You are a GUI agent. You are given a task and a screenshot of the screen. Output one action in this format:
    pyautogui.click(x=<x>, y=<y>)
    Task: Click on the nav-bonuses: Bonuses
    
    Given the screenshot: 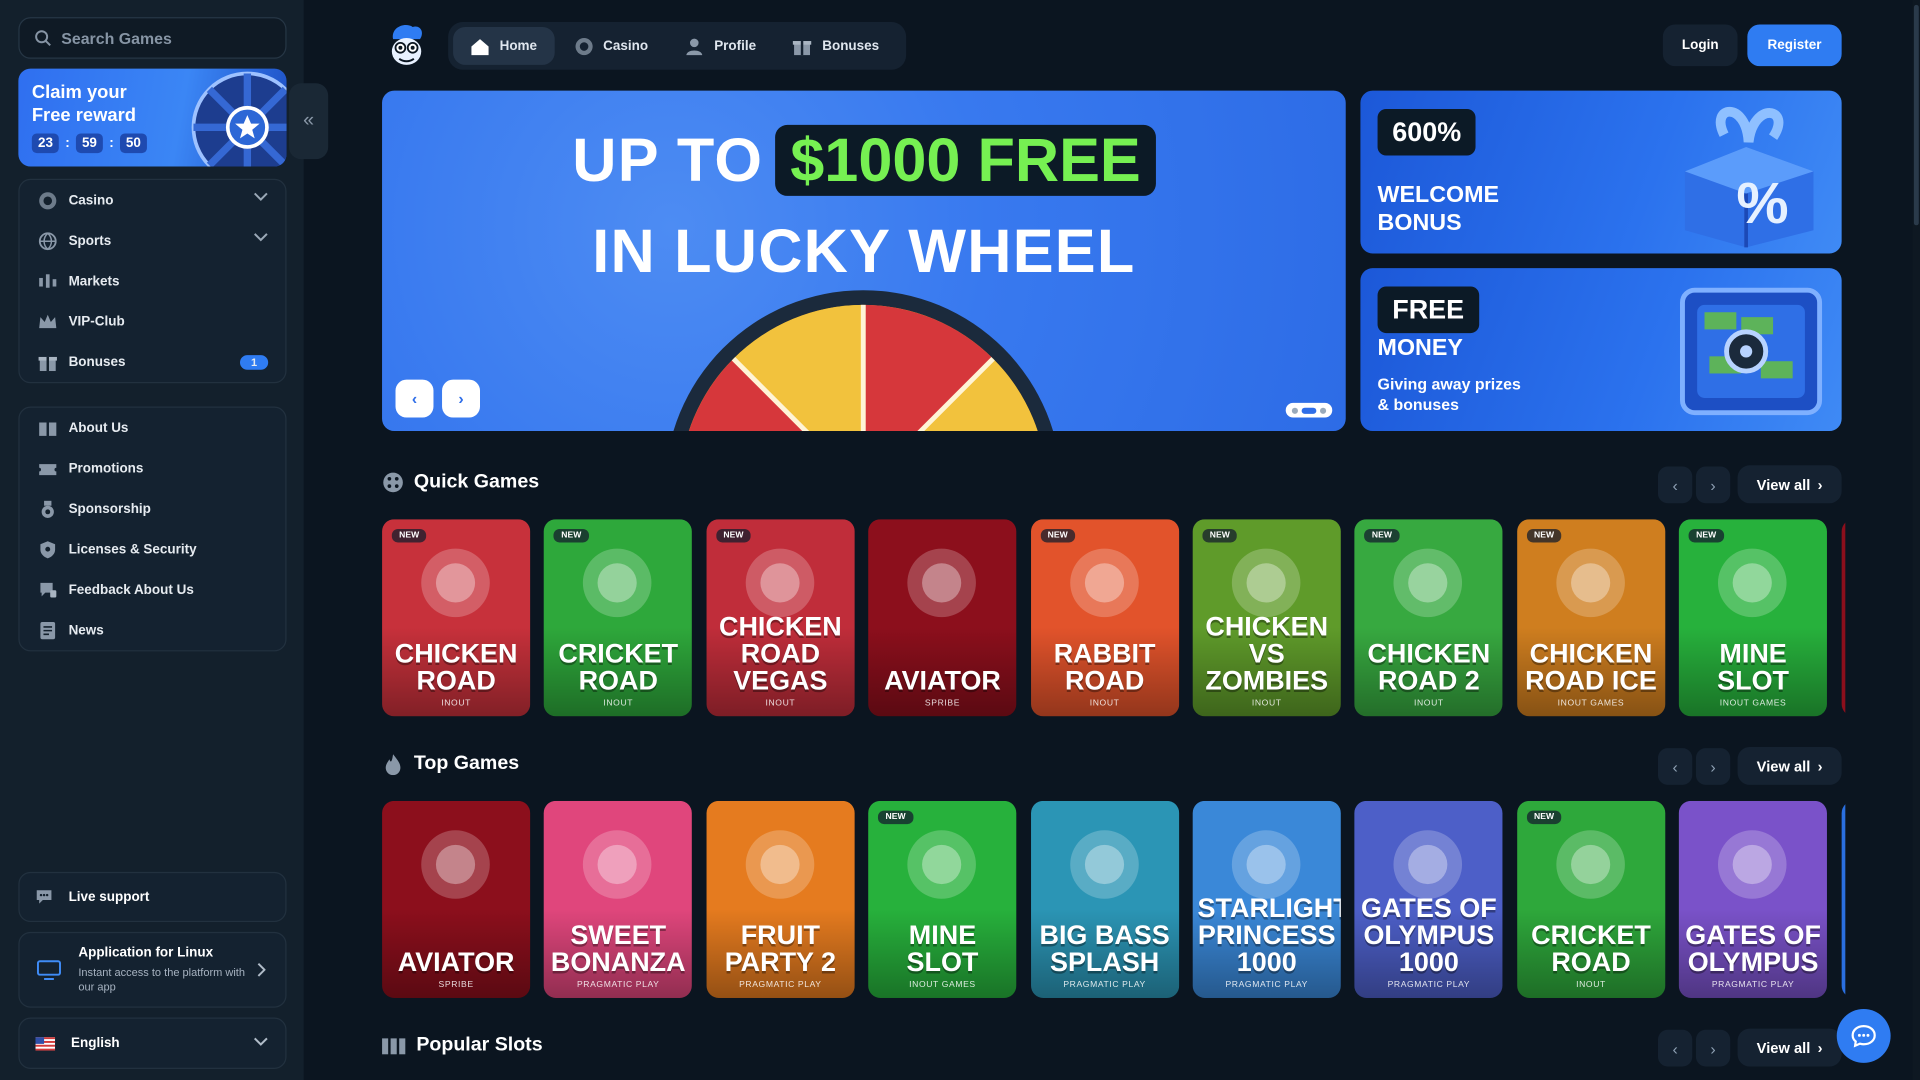 What is the action you would take?
    pyautogui.click(x=836, y=46)
    